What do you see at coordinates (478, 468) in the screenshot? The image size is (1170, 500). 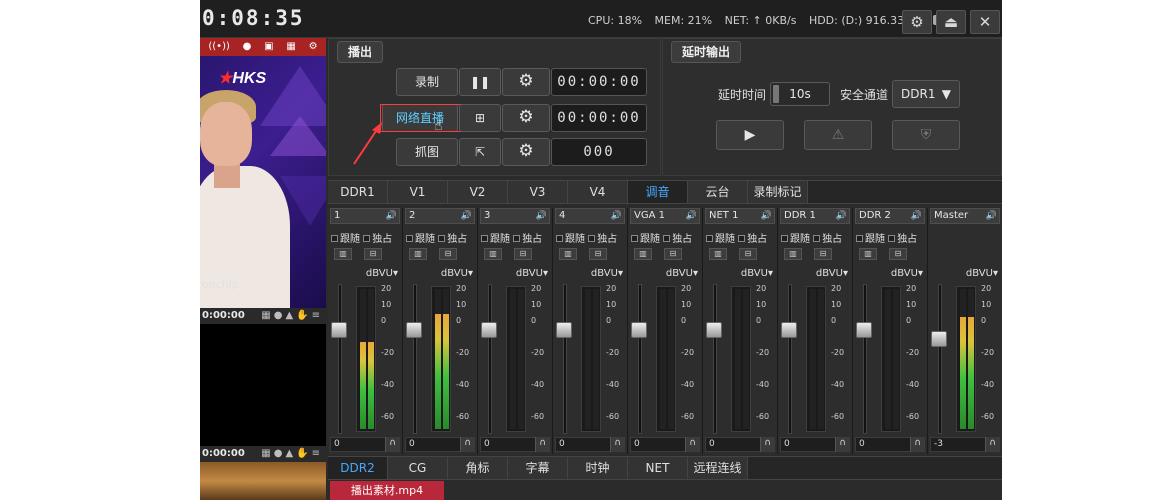 I see `tab-corner-logo: 角标` at bounding box center [478, 468].